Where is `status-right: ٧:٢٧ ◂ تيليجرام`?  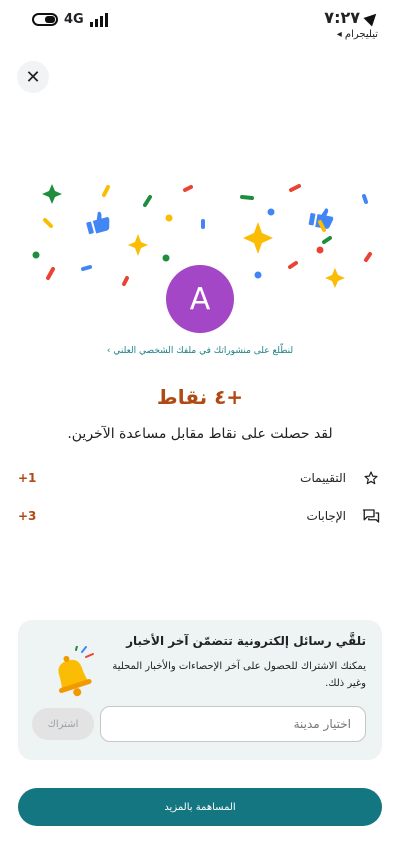
status-right: ٧:٢٧ ◂ تيليجرام is located at coordinates (352, 24).